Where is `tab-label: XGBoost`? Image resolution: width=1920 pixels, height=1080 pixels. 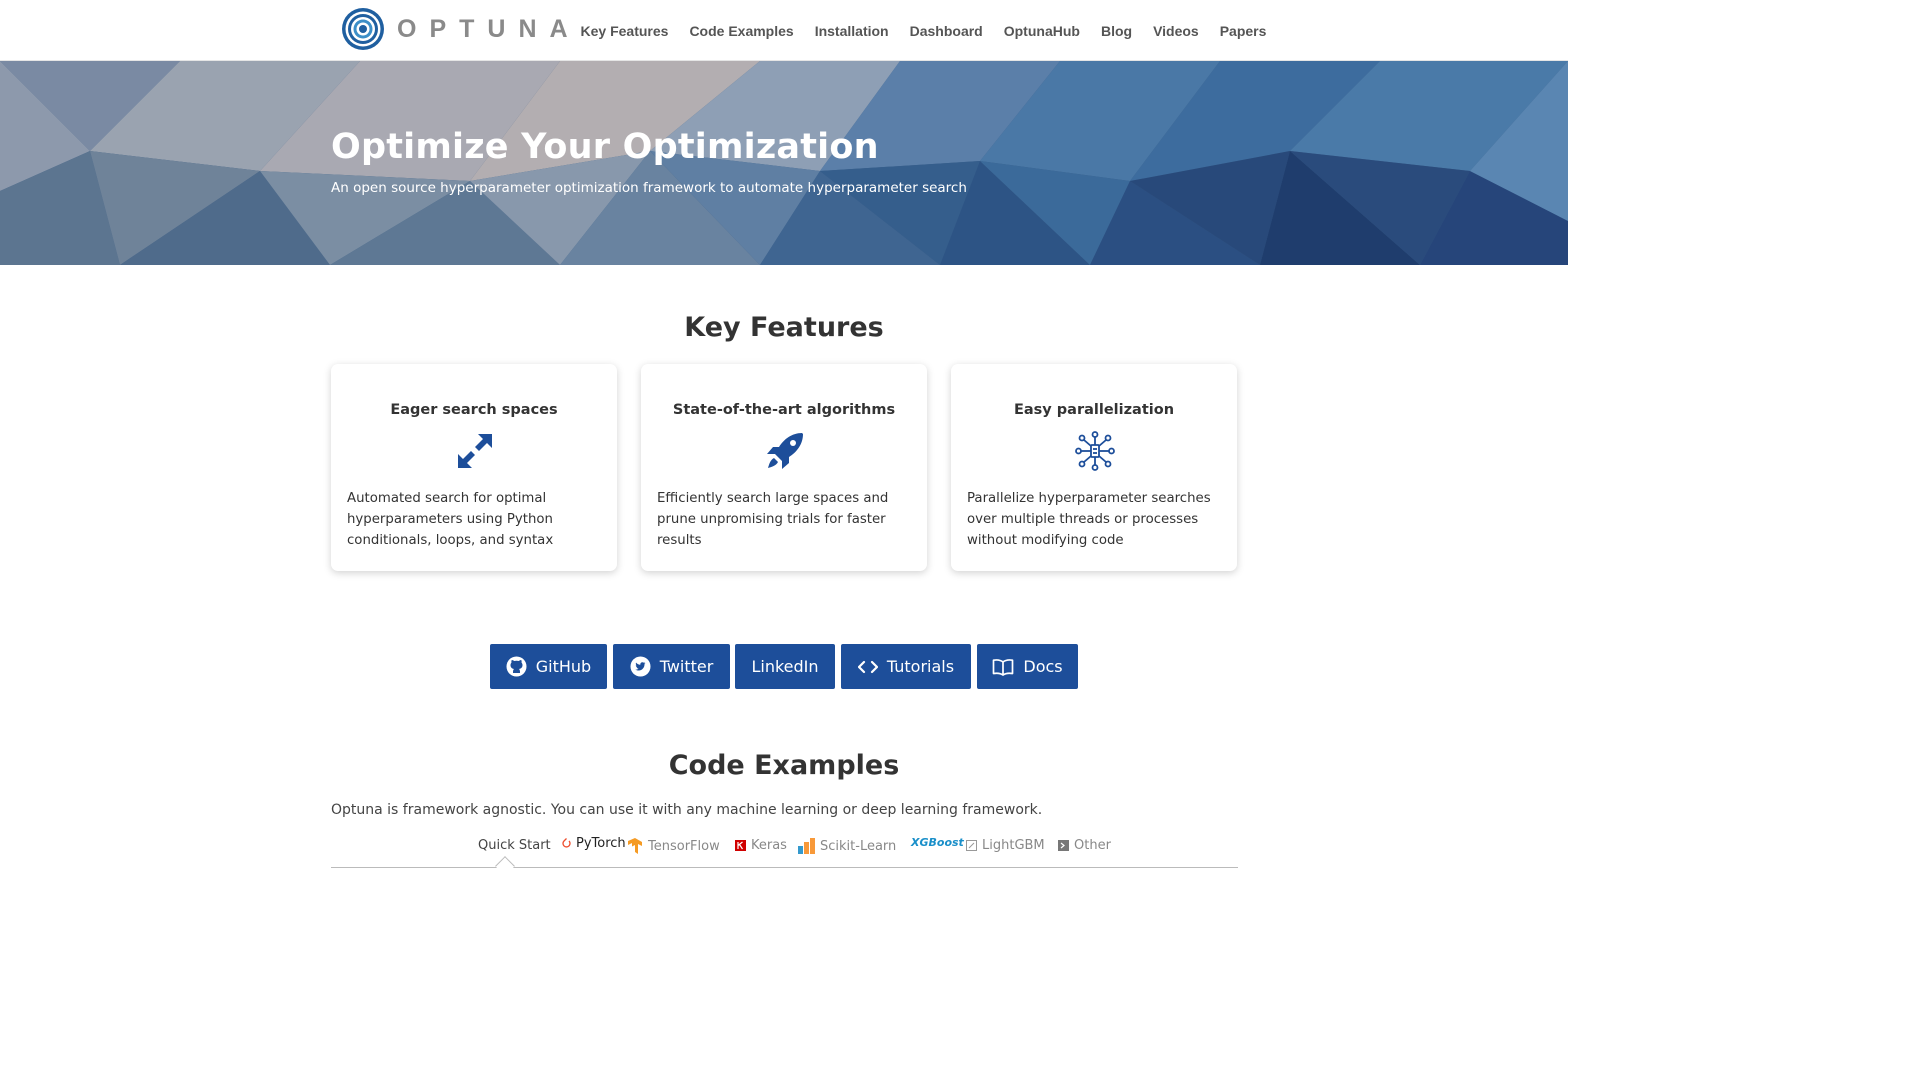 tab-label: XGBoost is located at coordinates (937, 842).